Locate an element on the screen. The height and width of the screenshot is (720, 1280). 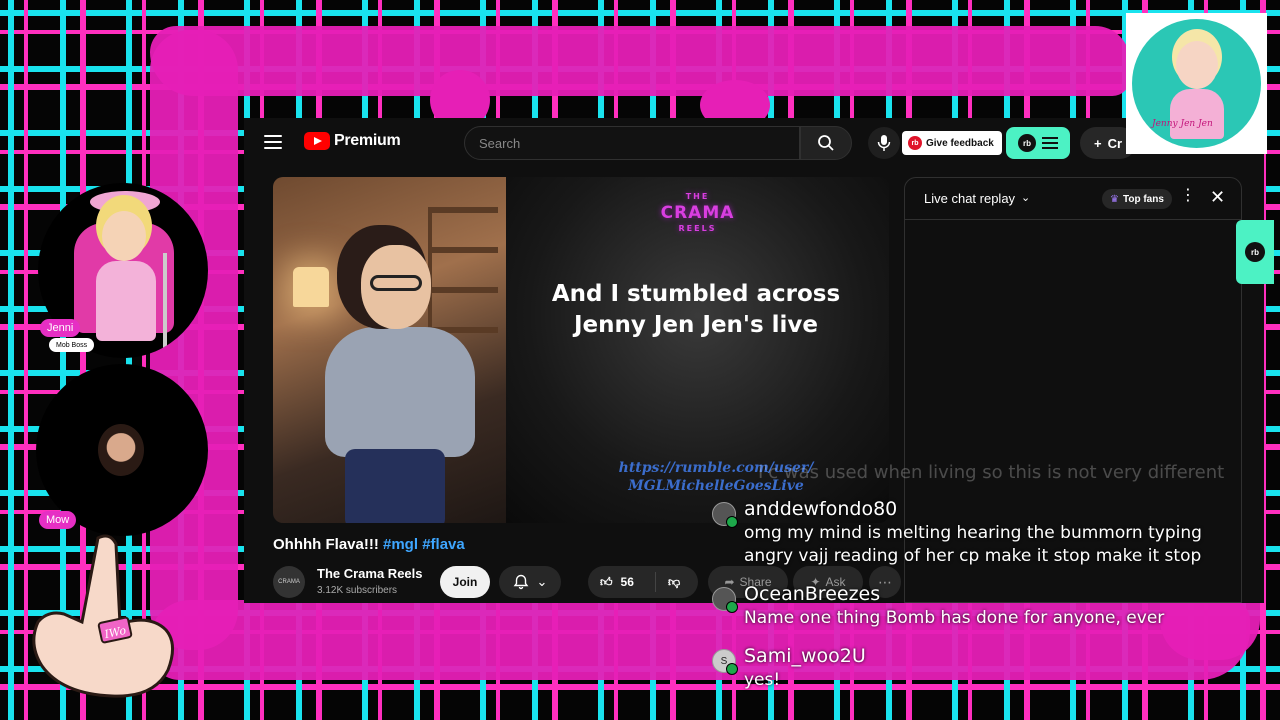
avatar-suit is located at coordinates (126, 301).